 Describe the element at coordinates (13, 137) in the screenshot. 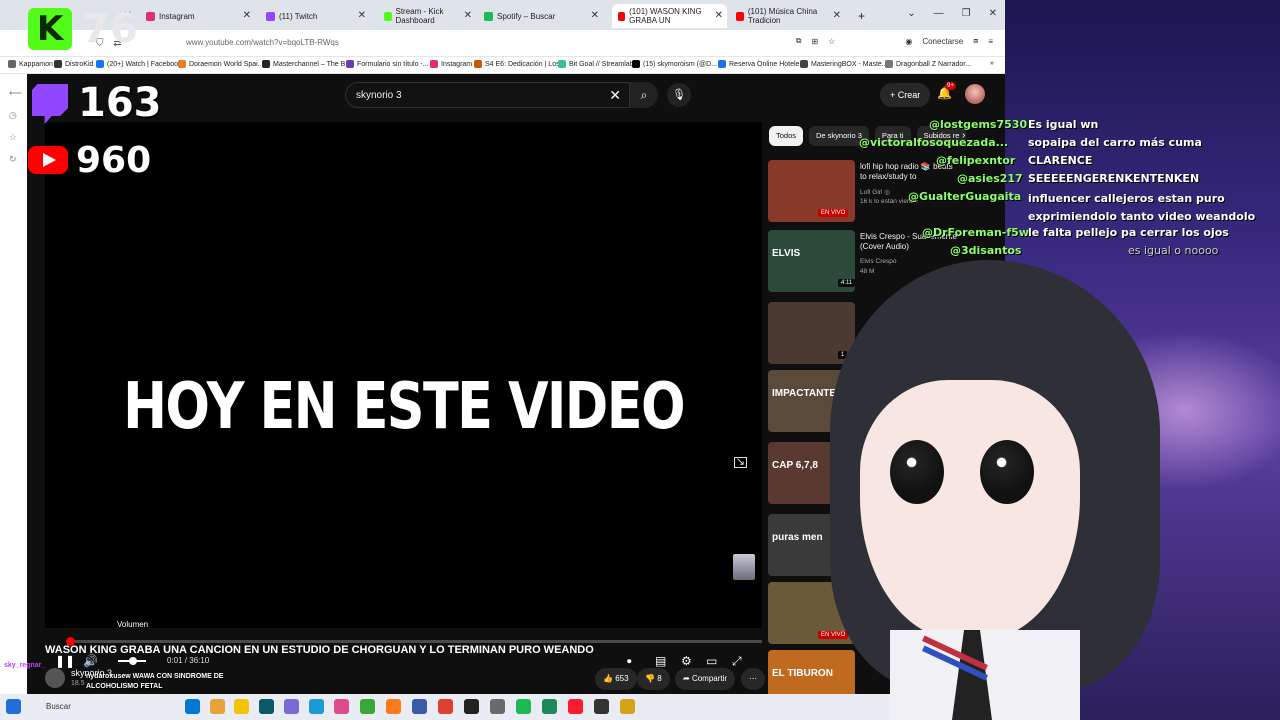

I see `side-star-icon: ☆` at that location.